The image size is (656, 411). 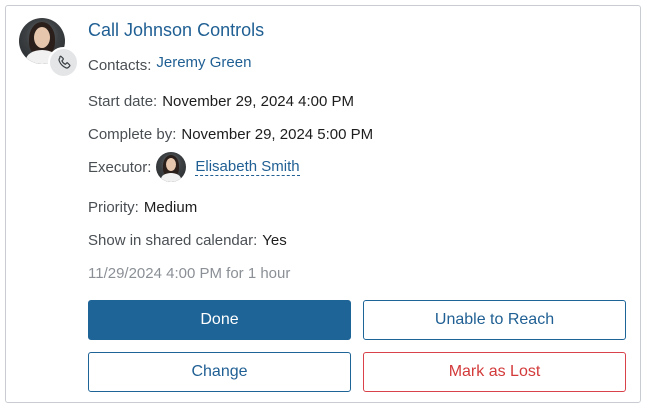 What do you see at coordinates (173, 240) in the screenshot?
I see `shared-calendar-label: Show in shared calendar:` at bounding box center [173, 240].